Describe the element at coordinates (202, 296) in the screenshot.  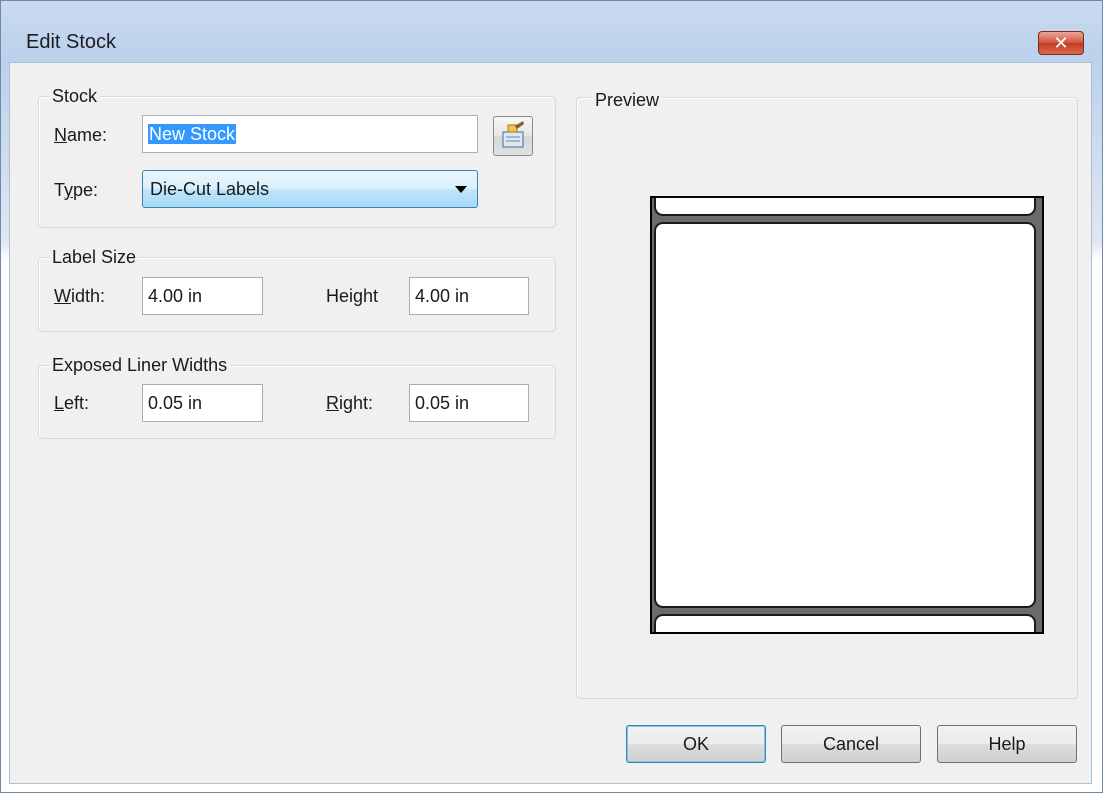
I see `width-input: 4.00 in` at that location.